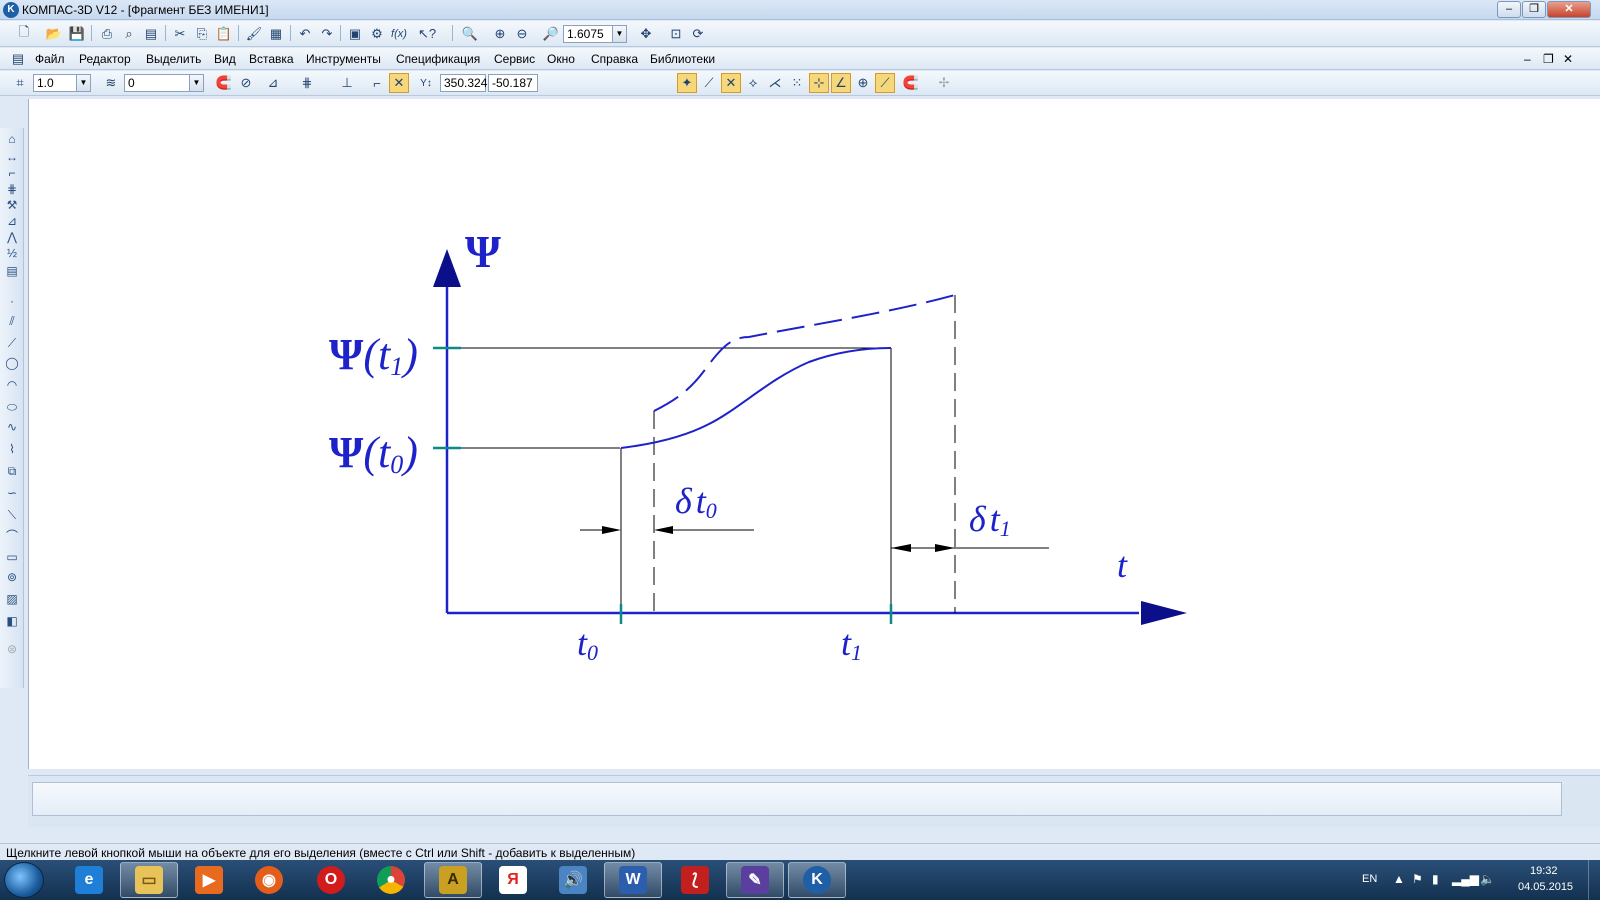  What do you see at coordinates (1534, 9) in the screenshot?
I see `maximize-button: ❐` at bounding box center [1534, 9].